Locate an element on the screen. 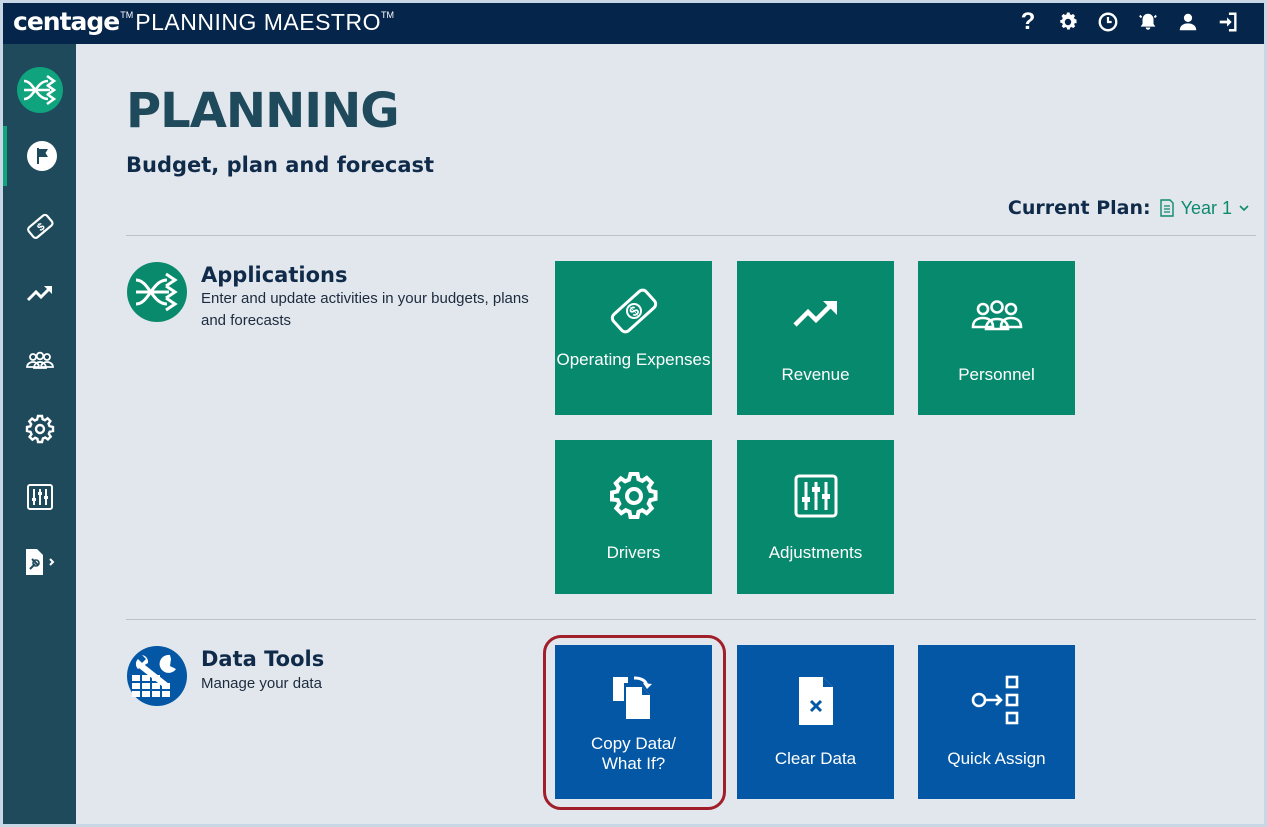 This screenshot has width=1267, height=827. sidebar: $ is located at coordinates (39, 434).